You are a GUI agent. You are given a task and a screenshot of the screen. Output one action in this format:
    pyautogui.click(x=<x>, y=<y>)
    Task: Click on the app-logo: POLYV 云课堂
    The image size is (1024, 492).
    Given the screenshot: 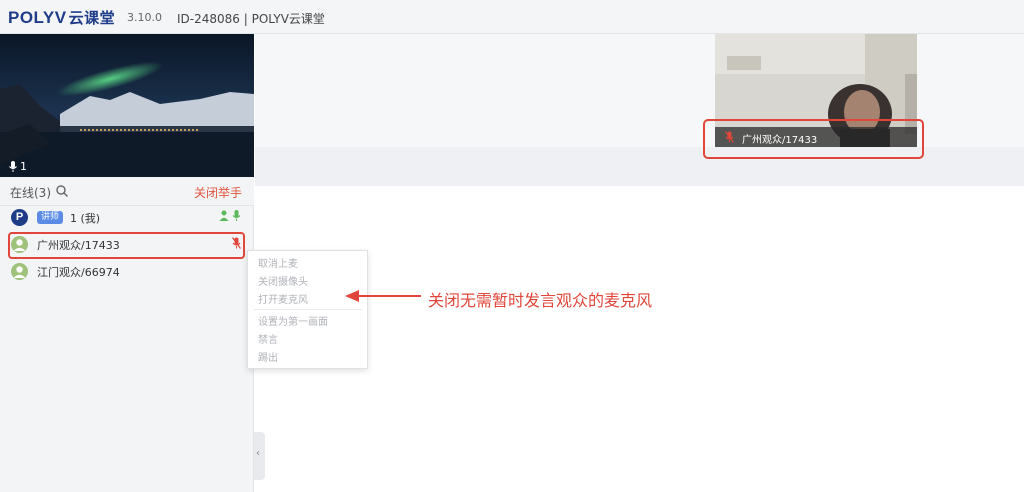 What is the action you would take?
    pyautogui.click(x=61, y=17)
    